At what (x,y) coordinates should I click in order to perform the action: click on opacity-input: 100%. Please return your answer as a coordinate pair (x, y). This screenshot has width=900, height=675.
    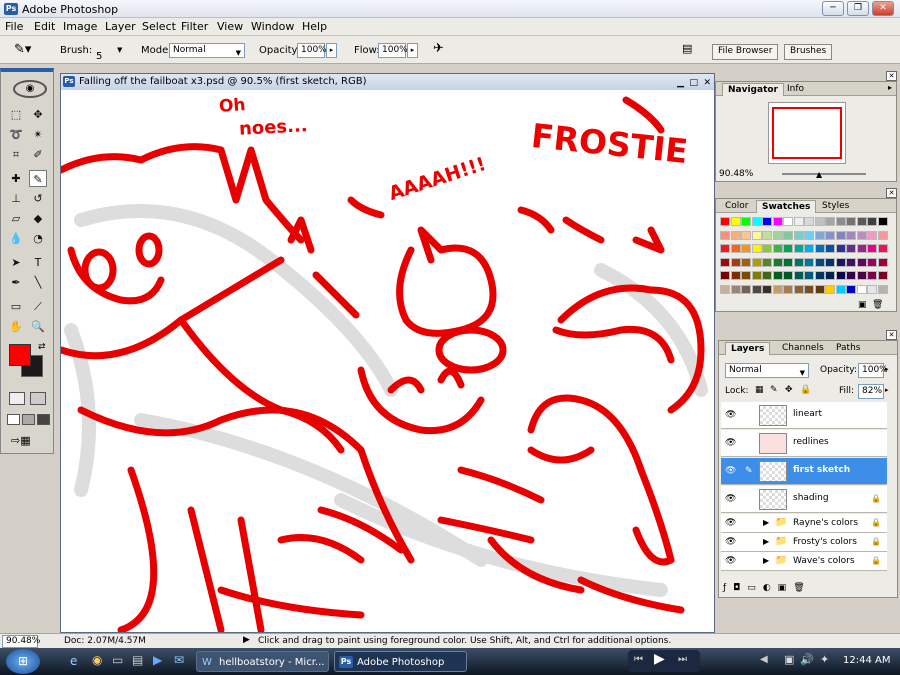
    Looking at the image, I should click on (312, 50).